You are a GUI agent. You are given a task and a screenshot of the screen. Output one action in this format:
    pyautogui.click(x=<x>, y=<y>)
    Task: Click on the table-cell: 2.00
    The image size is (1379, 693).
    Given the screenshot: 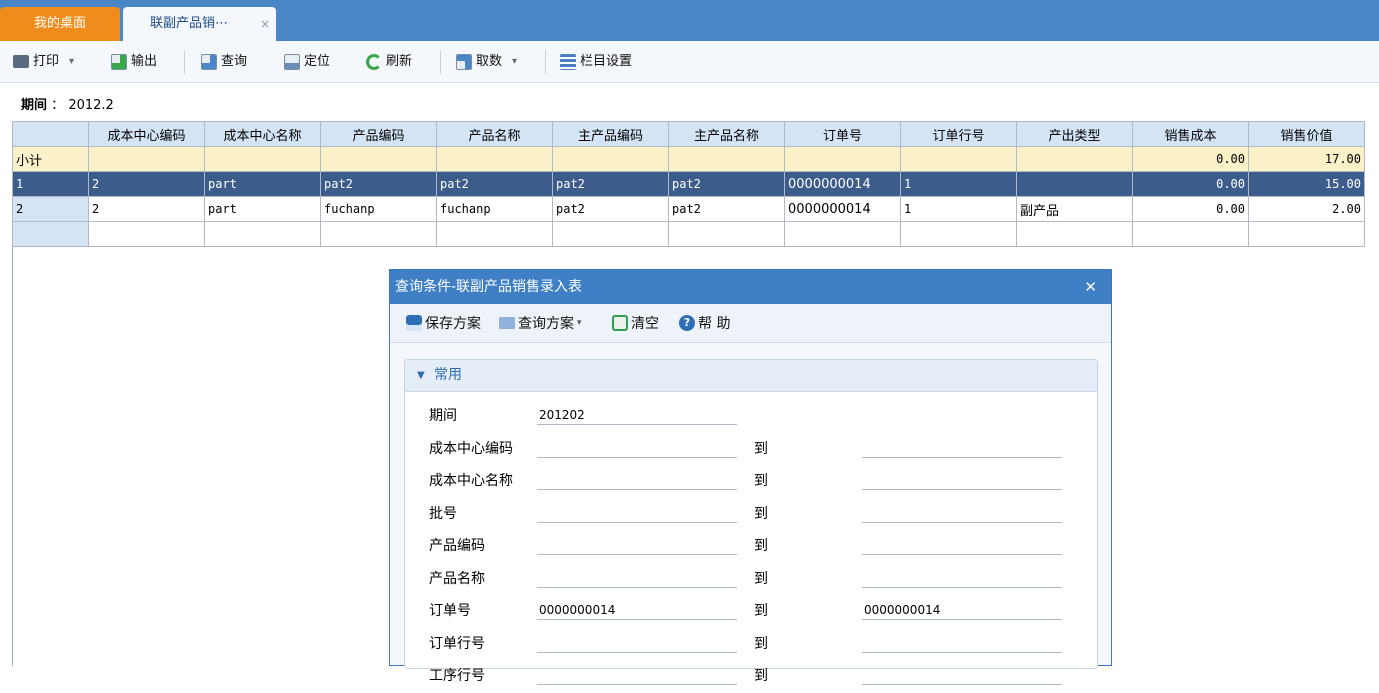 What is the action you would take?
    pyautogui.click(x=1306, y=209)
    